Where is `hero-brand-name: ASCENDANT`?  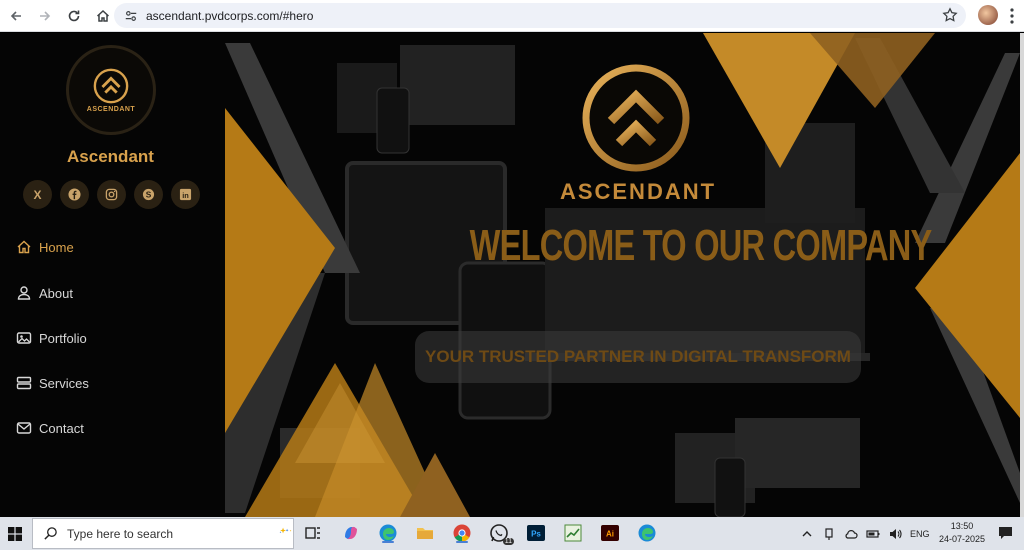
hero-brand-name: ASCENDANT is located at coordinates (638, 191).